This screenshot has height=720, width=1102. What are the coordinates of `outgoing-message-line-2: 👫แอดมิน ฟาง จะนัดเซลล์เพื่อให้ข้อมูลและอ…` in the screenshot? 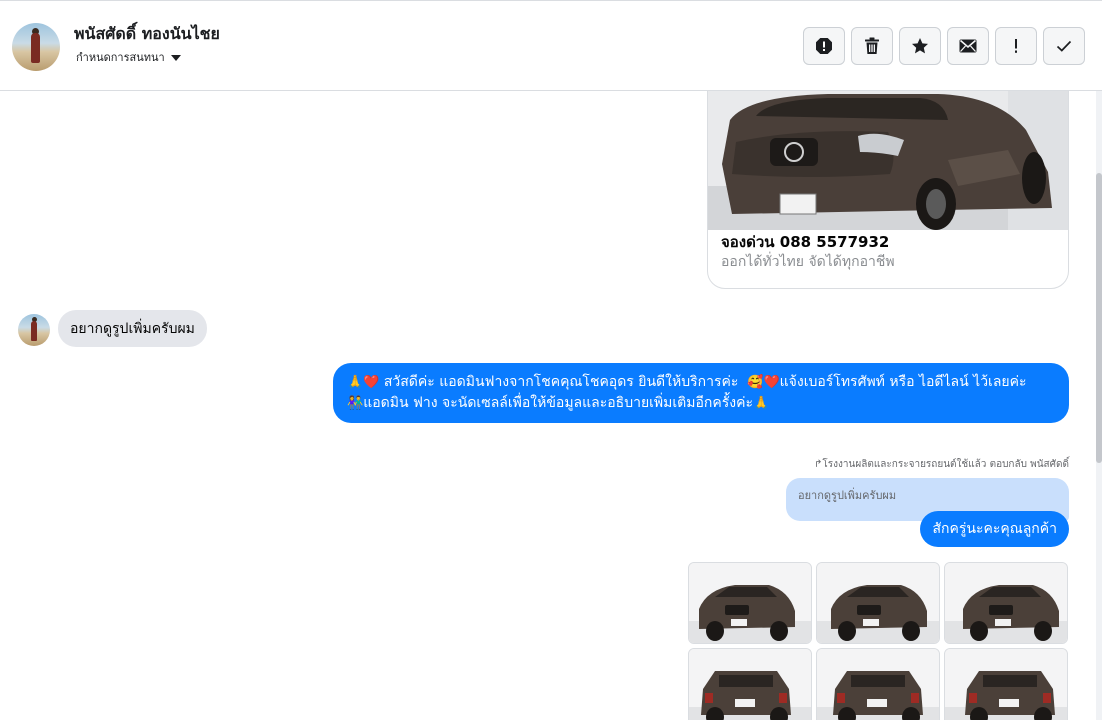 It's located at (701, 403).